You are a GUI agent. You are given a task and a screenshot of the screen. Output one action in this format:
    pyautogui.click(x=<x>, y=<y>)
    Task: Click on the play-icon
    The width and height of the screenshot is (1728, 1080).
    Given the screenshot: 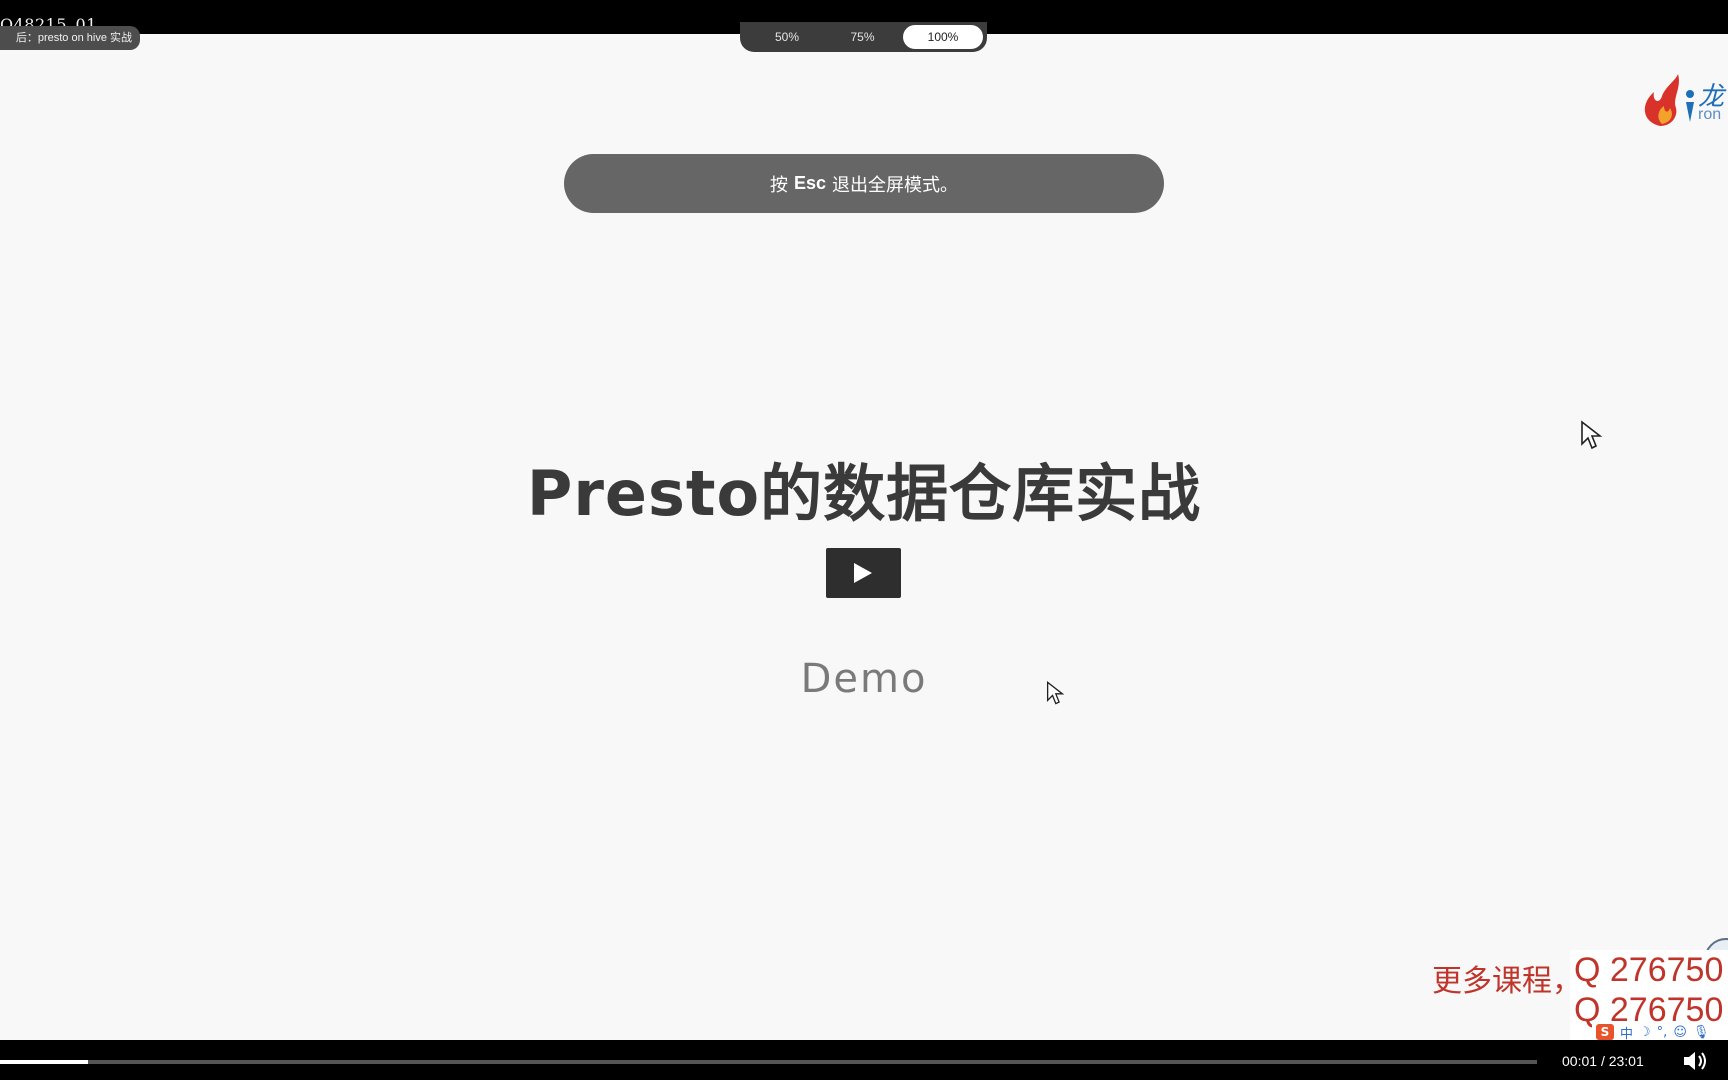 What is the action you would take?
    pyautogui.click(x=863, y=573)
    